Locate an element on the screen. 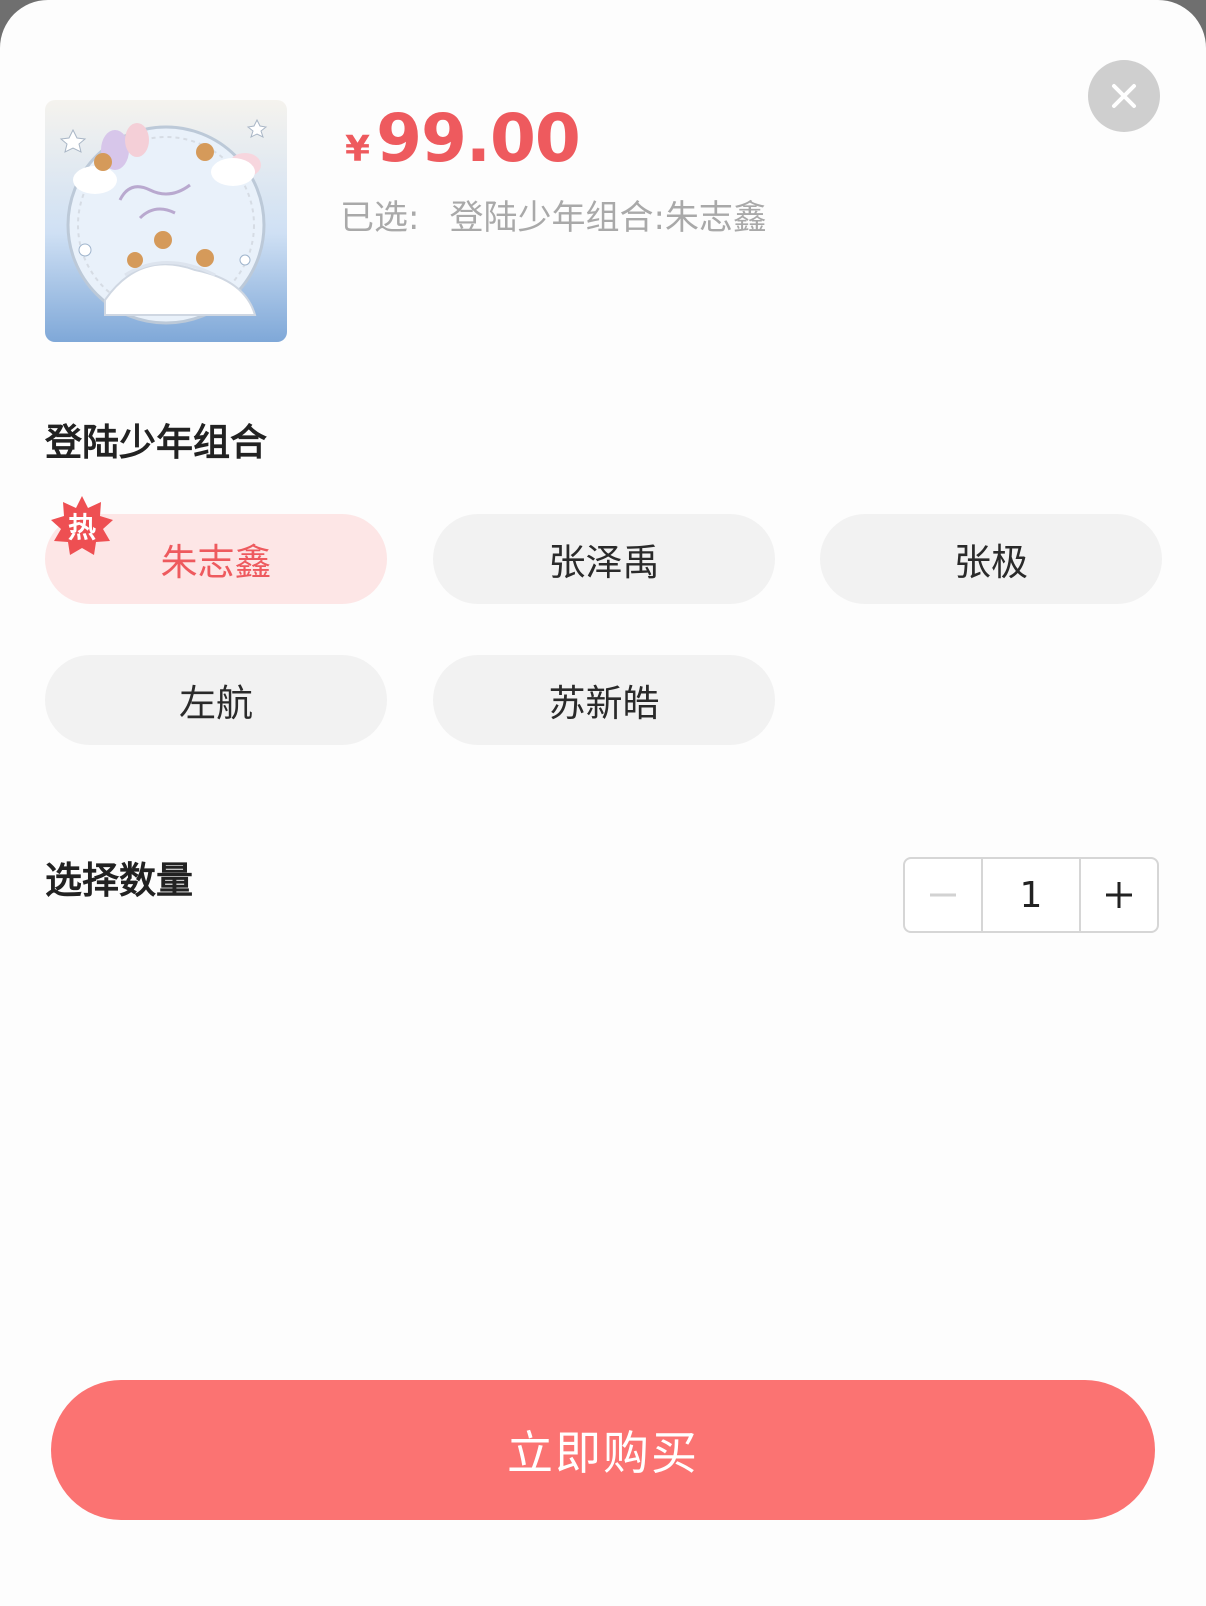  selected-summary: 已选: 登陆少年组合:朱志鑫 is located at coordinates (553, 214).